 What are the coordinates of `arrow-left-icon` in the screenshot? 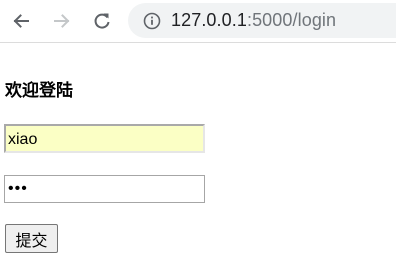 It's located at (21, 21).